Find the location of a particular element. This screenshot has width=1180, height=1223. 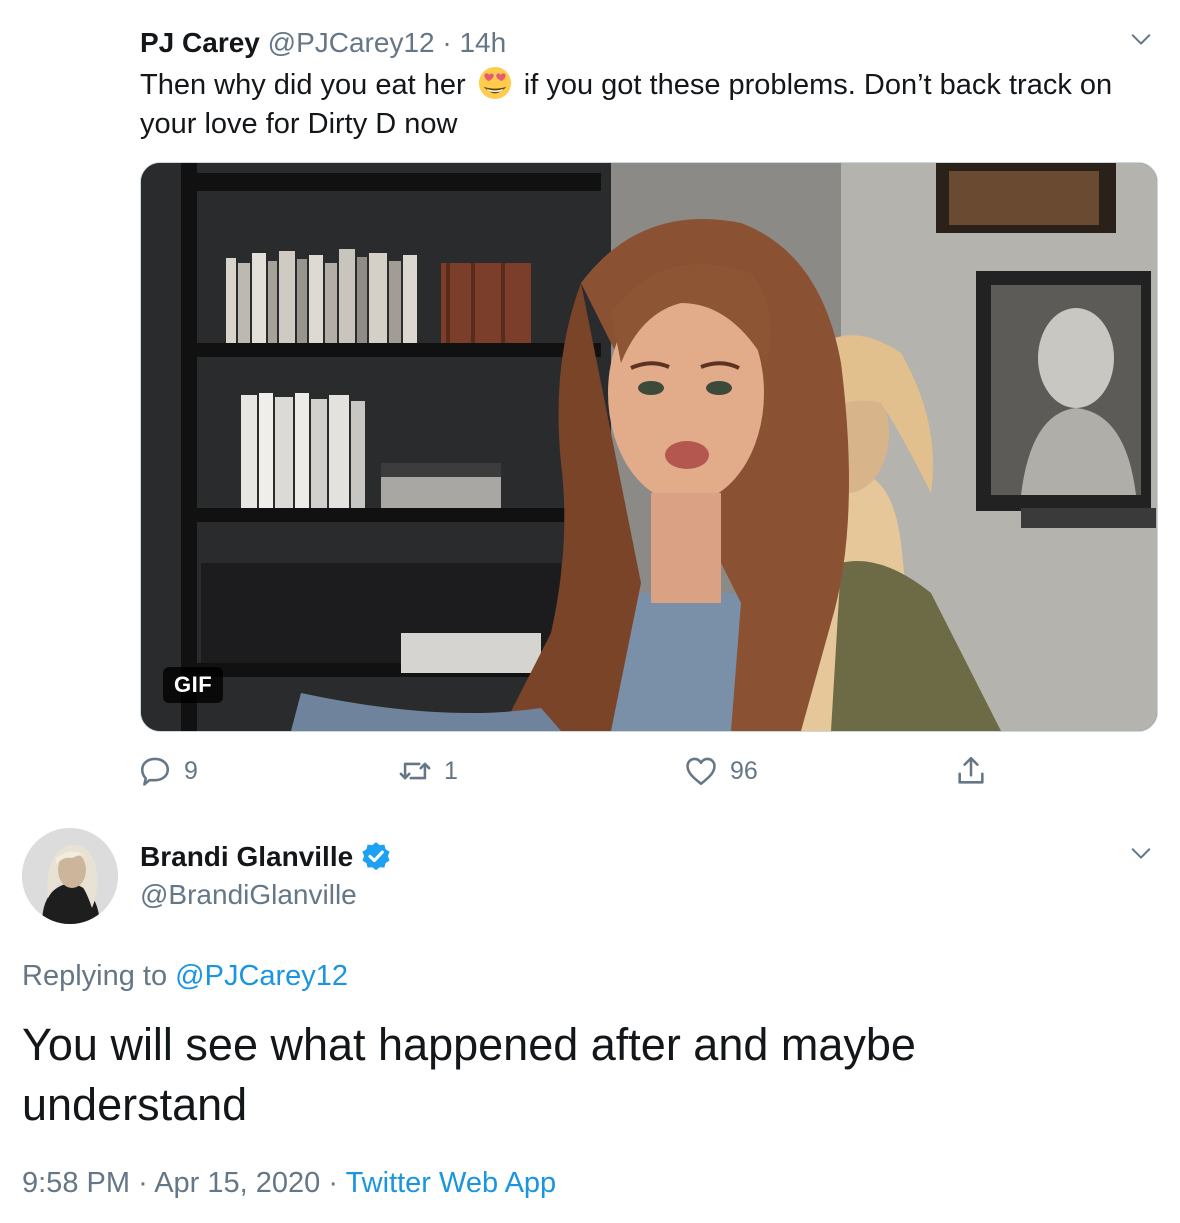

share-action is located at coordinates (977, 771).